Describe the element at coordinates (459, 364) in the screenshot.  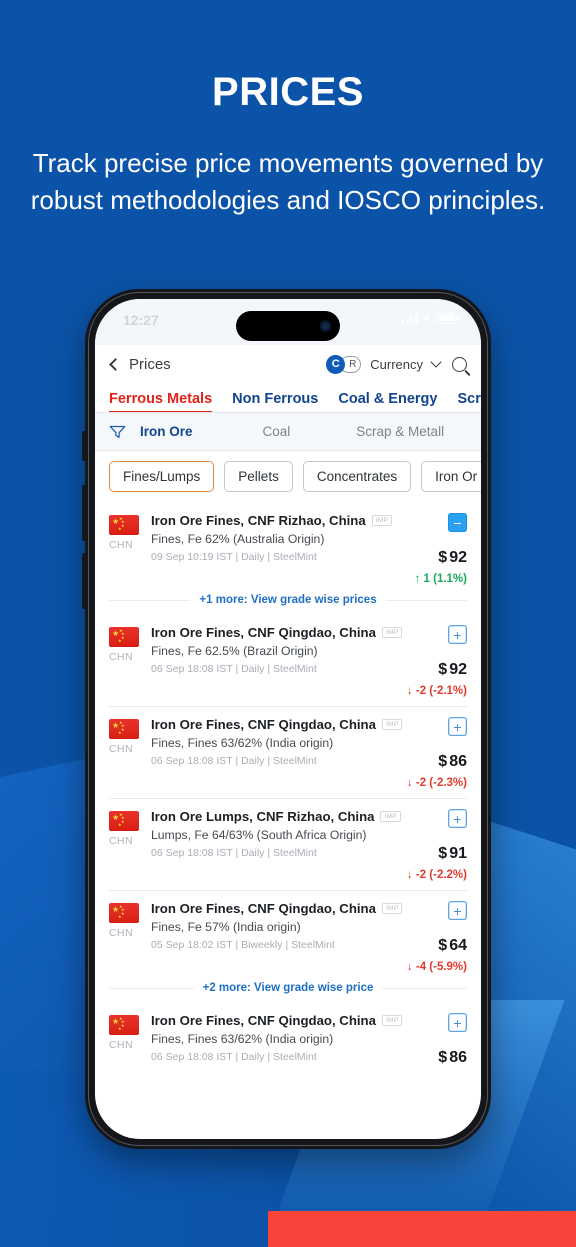
I see `search-icon` at that location.